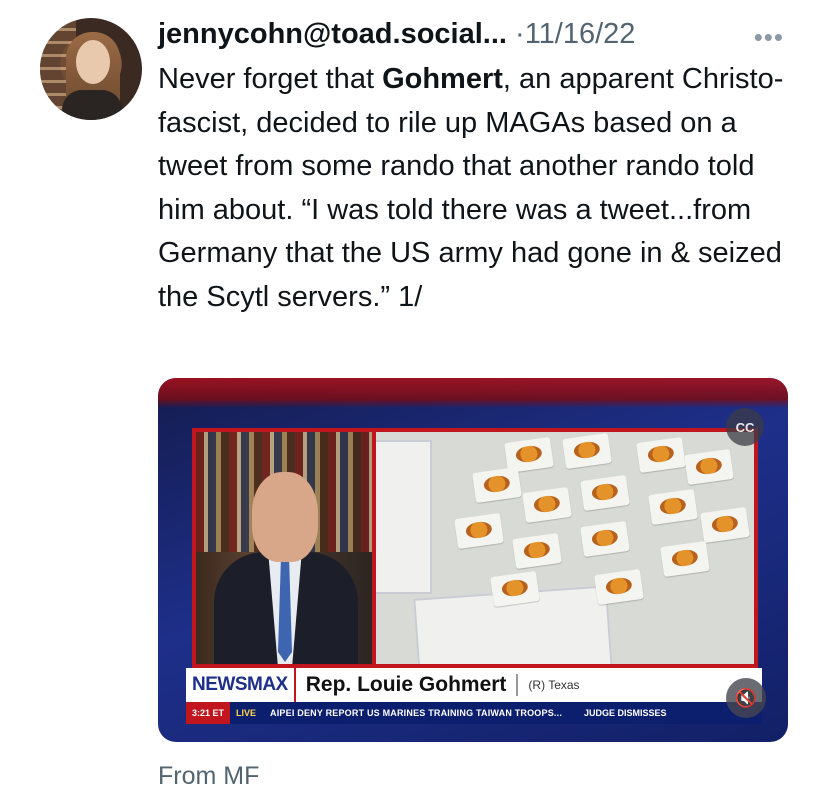 The image size is (828, 812). Describe the element at coordinates (241, 685) in the screenshot. I see `newsmax-logo: NEWSMAX` at that location.